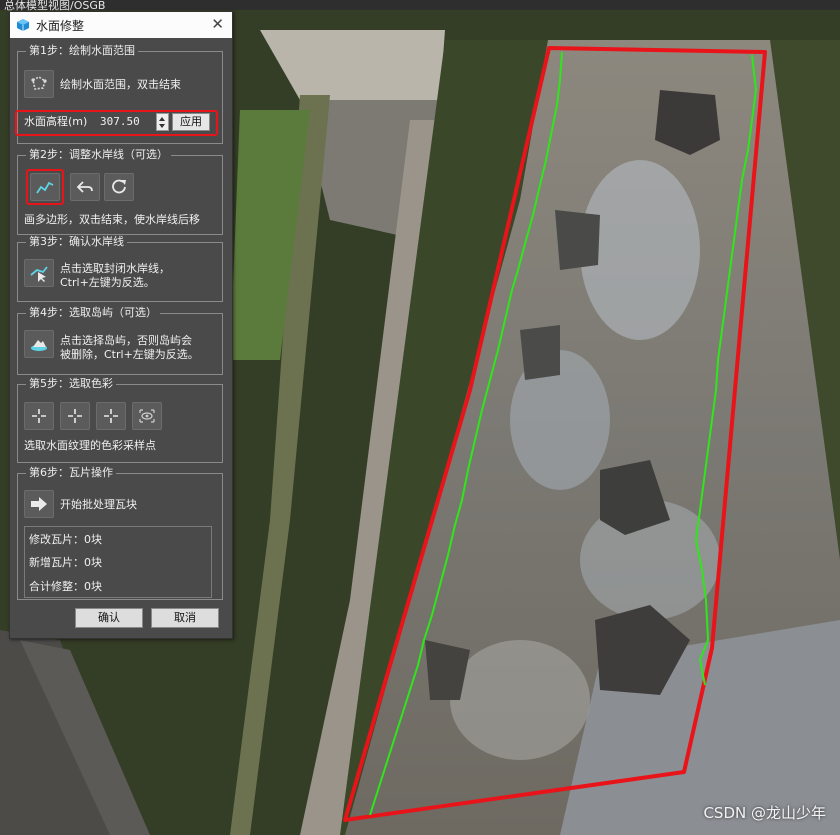 This screenshot has width=840, height=835. Describe the element at coordinates (71, 473) in the screenshot. I see `step6-legend: 第6步：瓦片操作` at that location.